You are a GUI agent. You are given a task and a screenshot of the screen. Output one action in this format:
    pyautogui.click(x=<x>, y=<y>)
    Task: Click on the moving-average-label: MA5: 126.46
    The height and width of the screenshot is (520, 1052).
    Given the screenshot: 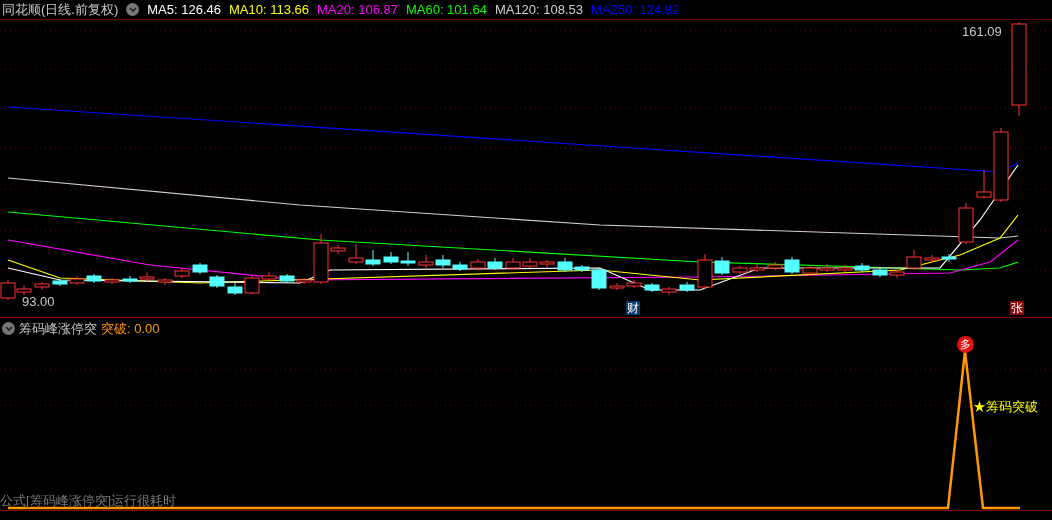 What is the action you would take?
    pyautogui.click(x=184, y=9)
    